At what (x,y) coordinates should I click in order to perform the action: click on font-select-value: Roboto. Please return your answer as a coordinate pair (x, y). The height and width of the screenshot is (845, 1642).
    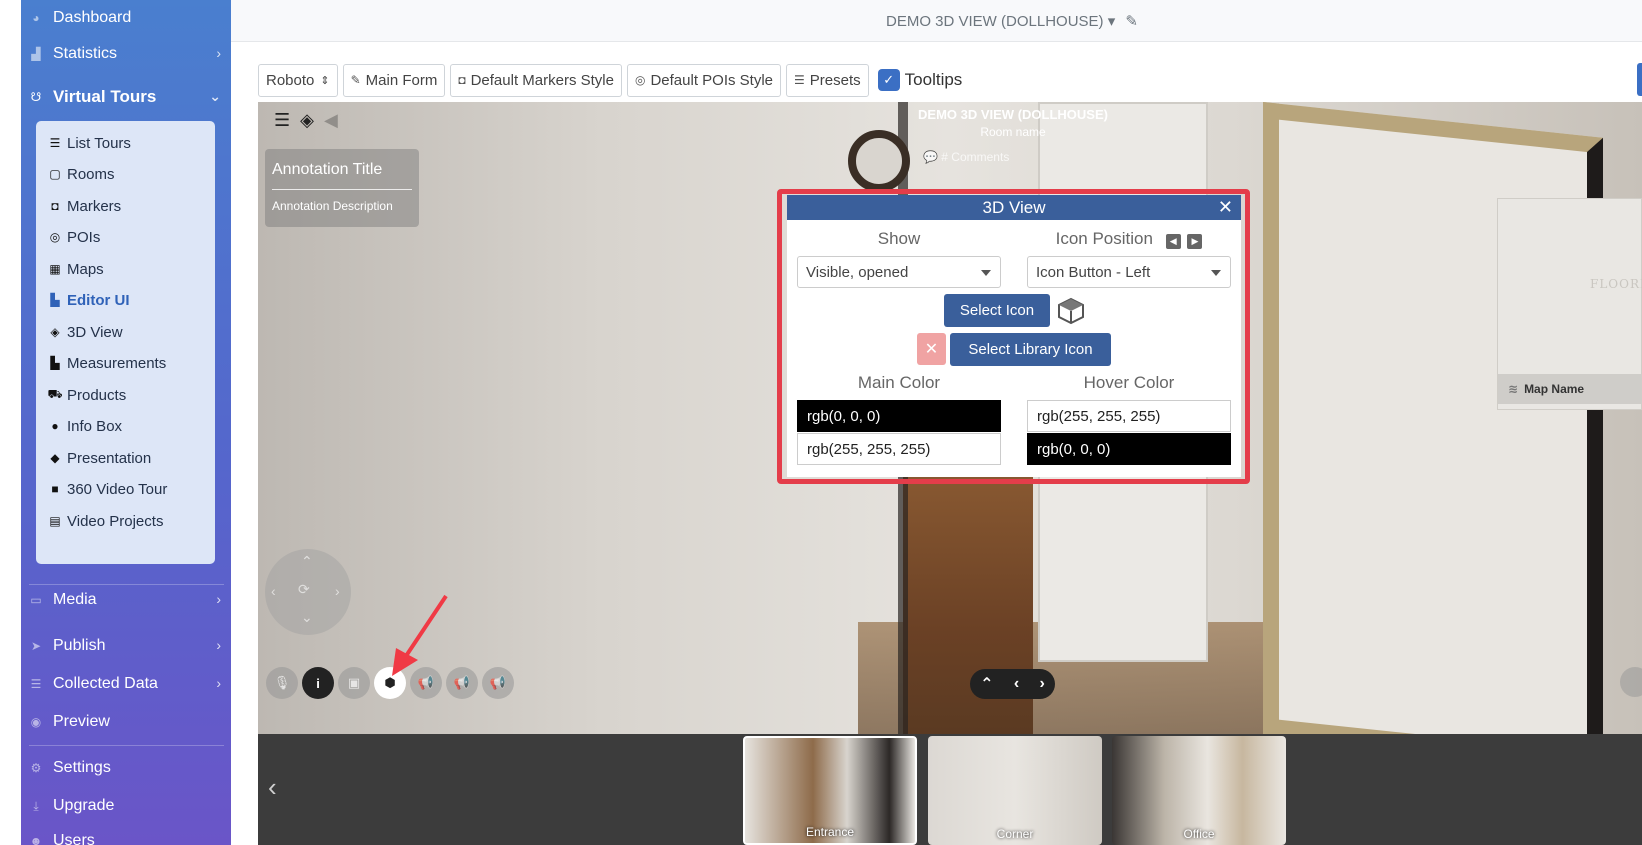
    Looking at the image, I should click on (290, 80).